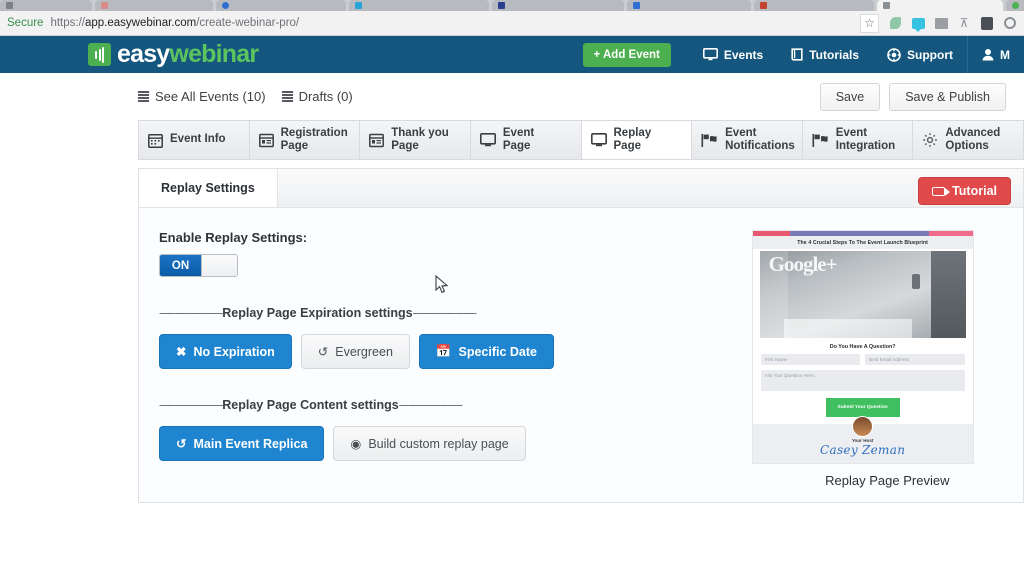 The height and width of the screenshot is (576, 1024). Describe the element at coordinates (310, 405) in the screenshot. I see `divider-text: Replay Page Content settings` at that location.